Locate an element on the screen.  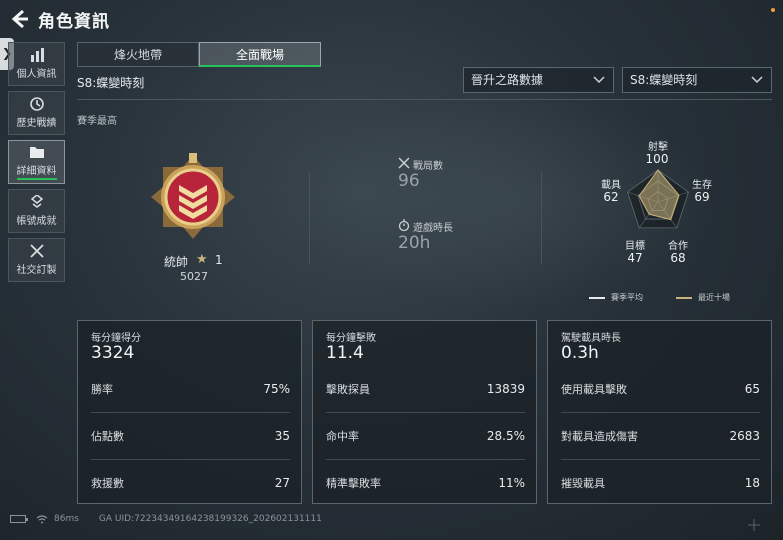
wifi-icon is located at coordinates (42, 518).